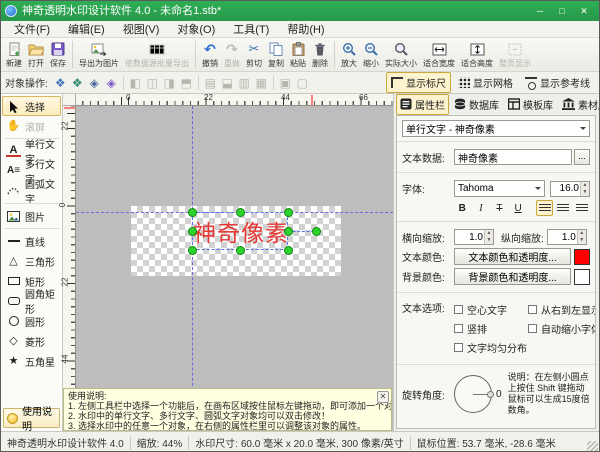 This screenshot has width=600, height=452. I want to click on menu-view: 视图(V), so click(141, 29).